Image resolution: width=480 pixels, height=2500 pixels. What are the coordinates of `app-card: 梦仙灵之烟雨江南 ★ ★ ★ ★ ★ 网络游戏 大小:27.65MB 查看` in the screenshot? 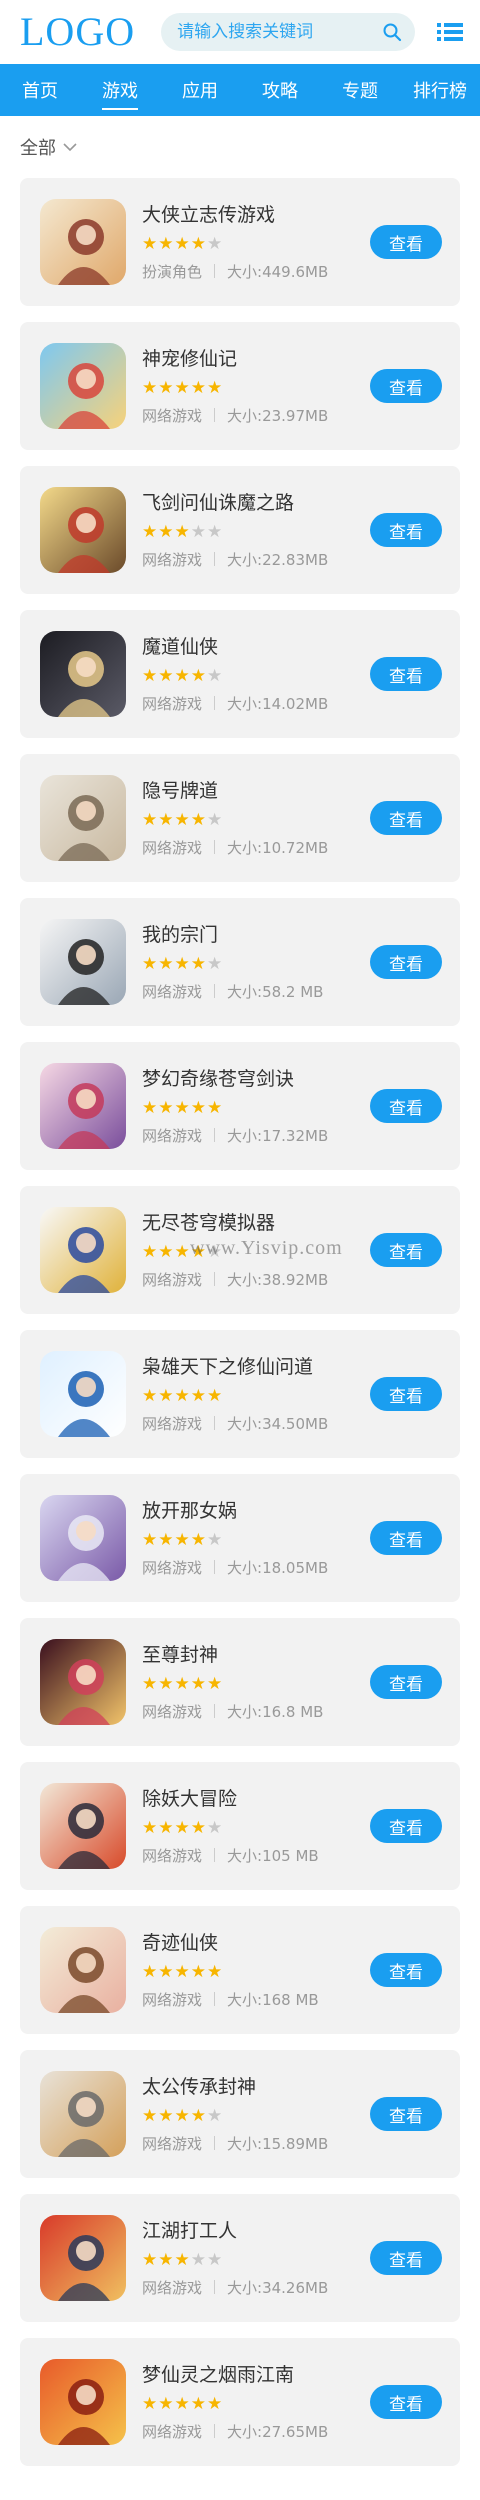 It's located at (240, 2402).